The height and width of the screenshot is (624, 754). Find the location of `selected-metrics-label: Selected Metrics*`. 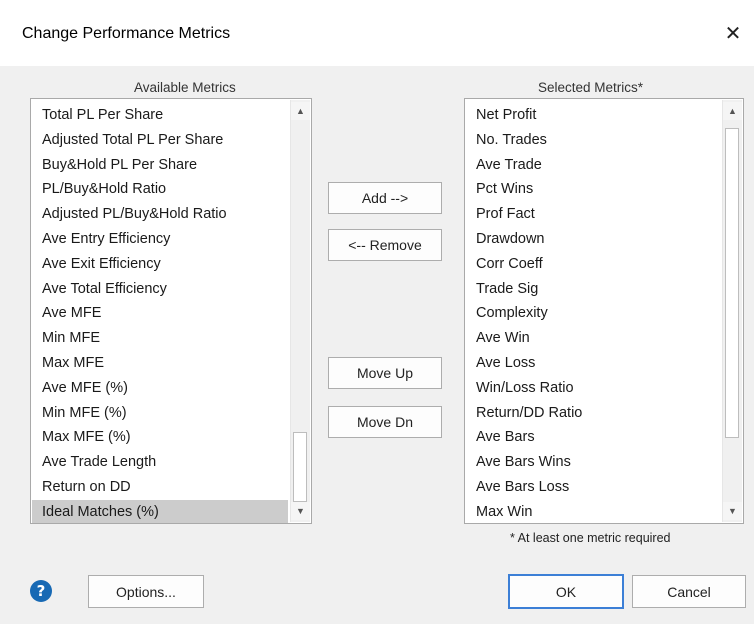

selected-metrics-label: Selected Metrics* is located at coordinates (591, 87).